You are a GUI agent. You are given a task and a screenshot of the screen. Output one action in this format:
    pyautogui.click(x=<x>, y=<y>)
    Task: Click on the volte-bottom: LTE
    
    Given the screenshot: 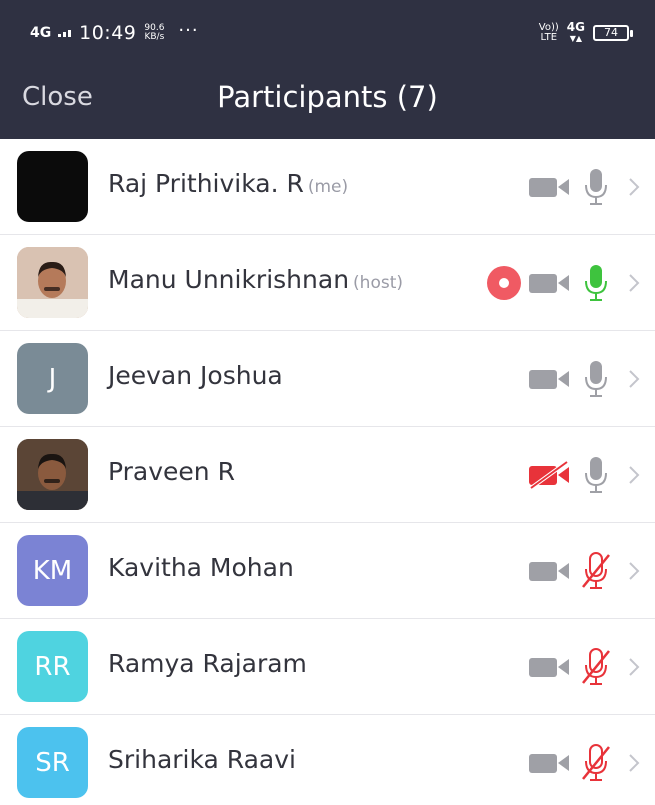 What is the action you would take?
    pyautogui.click(x=549, y=37)
    